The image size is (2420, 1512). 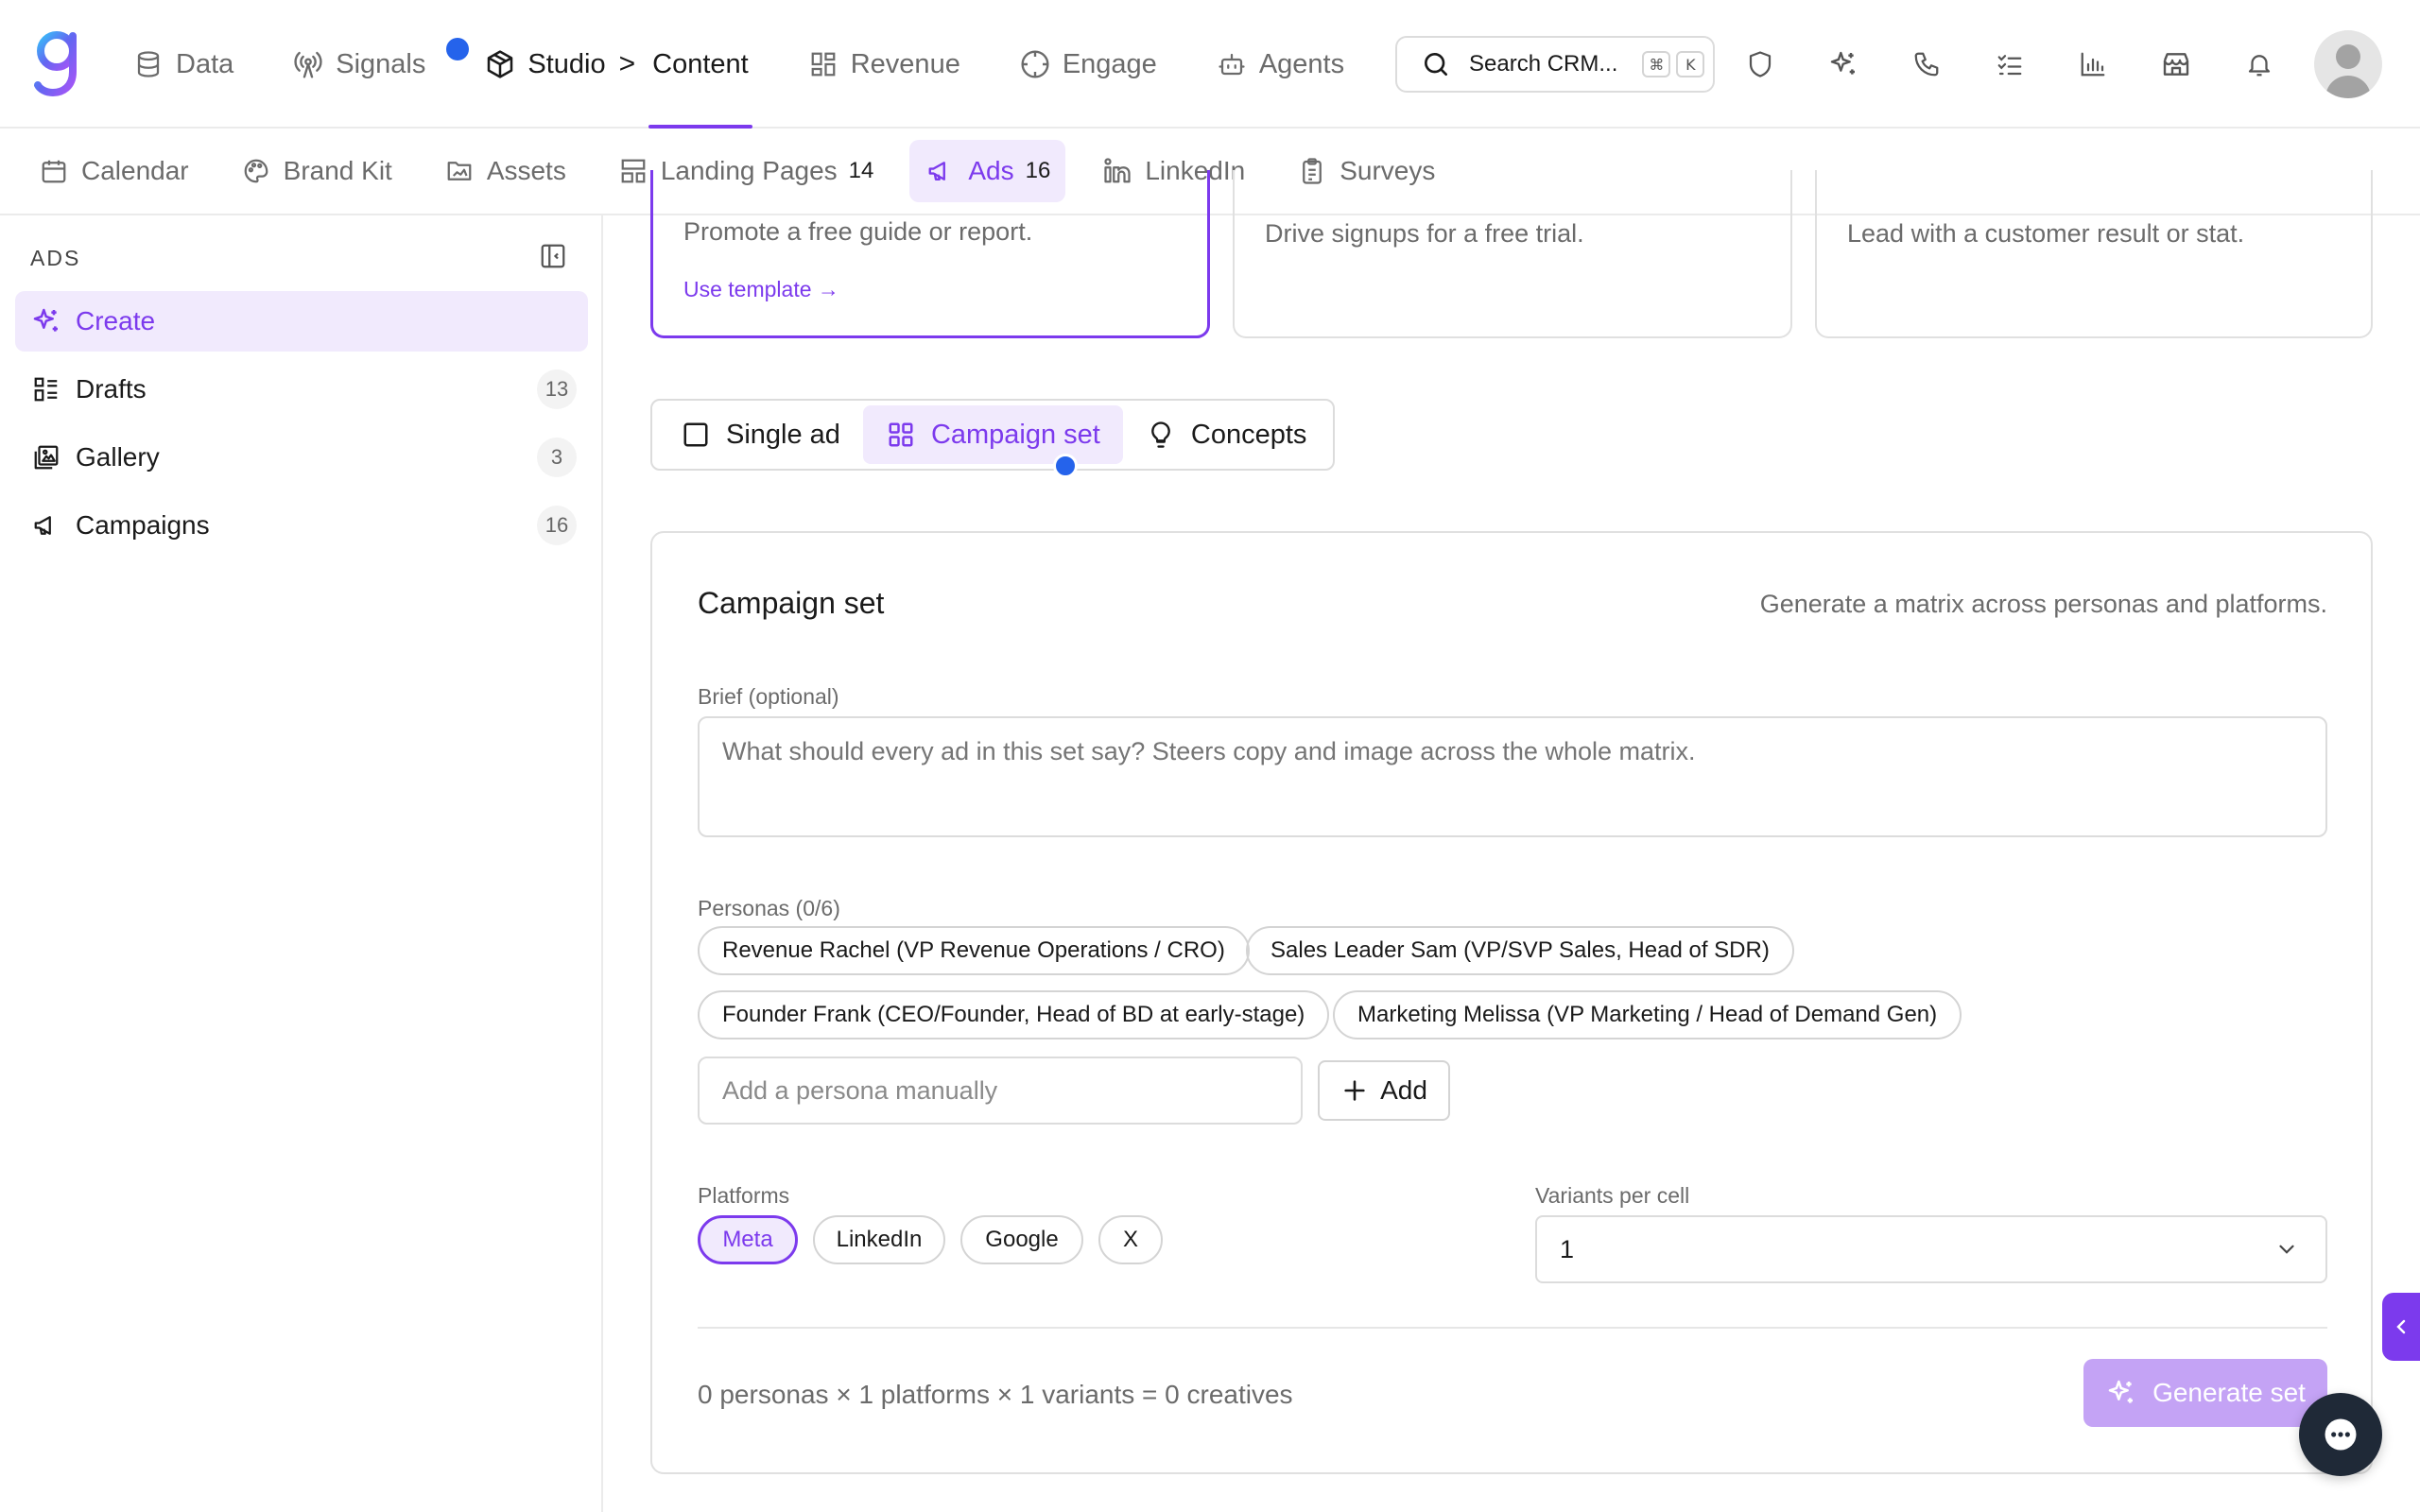 What do you see at coordinates (504, 171) in the screenshot?
I see `subnav-assets: Assets` at bounding box center [504, 171].